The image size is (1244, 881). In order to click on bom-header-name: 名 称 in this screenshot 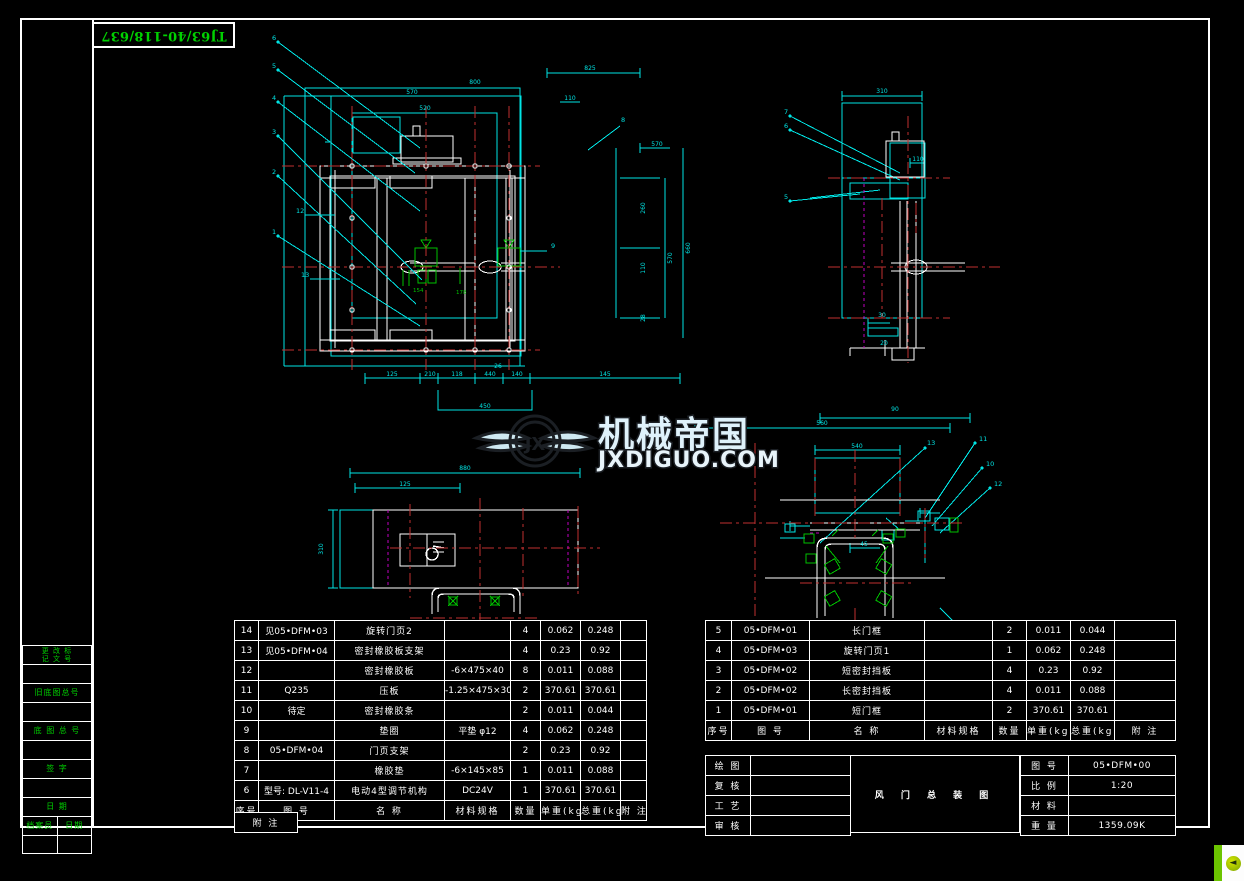, I will do `click(389, 810)`.